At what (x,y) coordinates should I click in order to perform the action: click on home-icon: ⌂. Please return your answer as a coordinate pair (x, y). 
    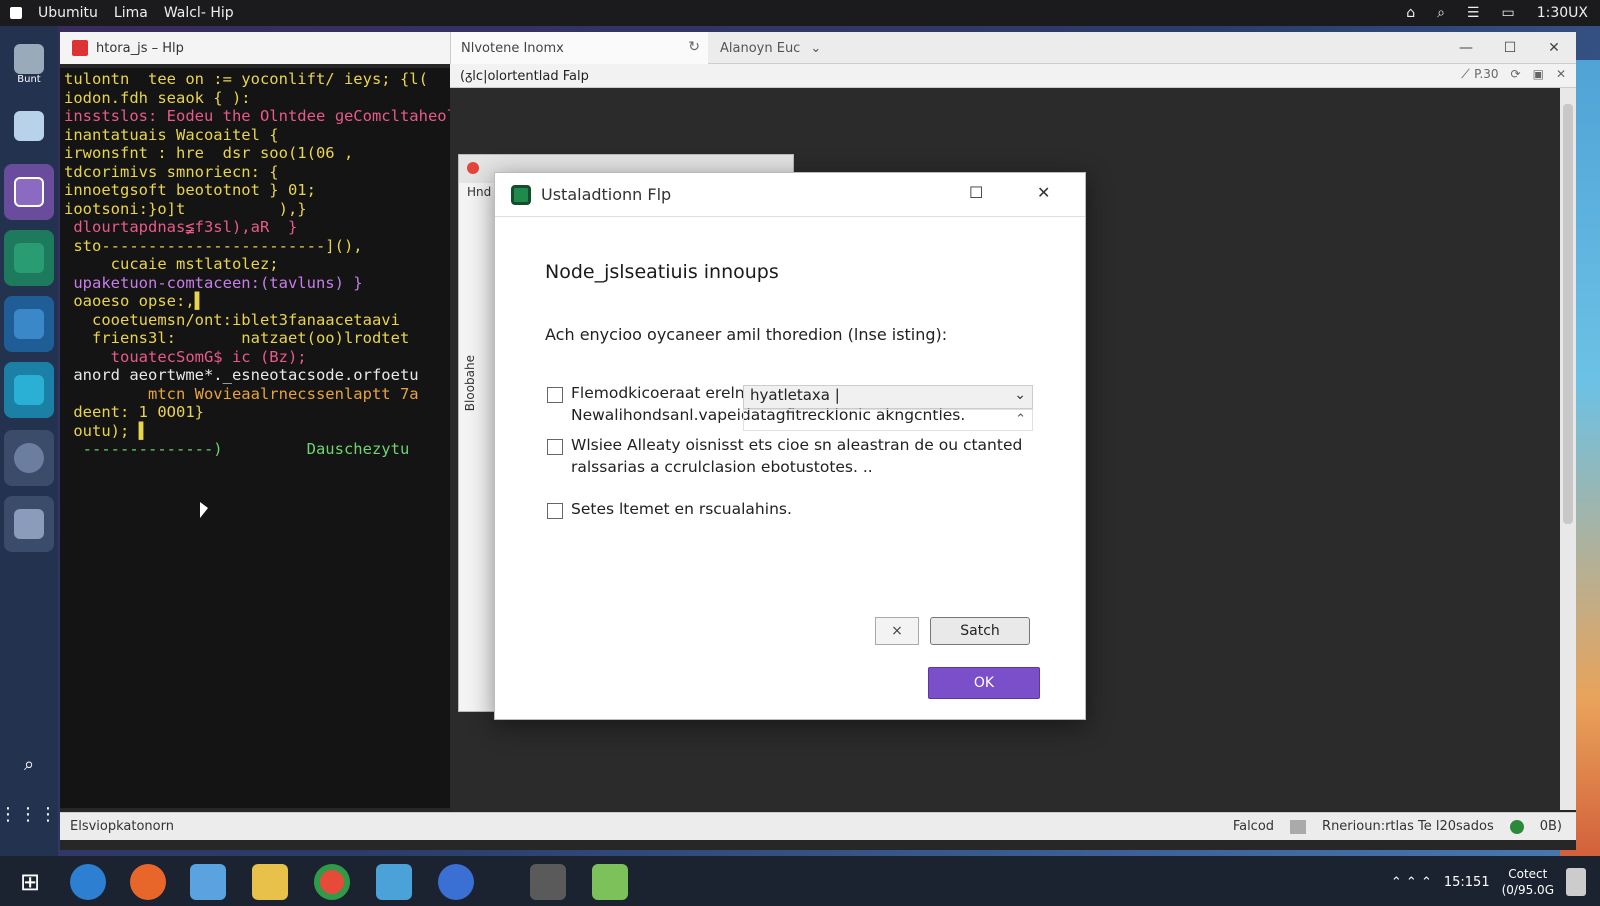
    Looking at the image, I should click on (1410, 13).